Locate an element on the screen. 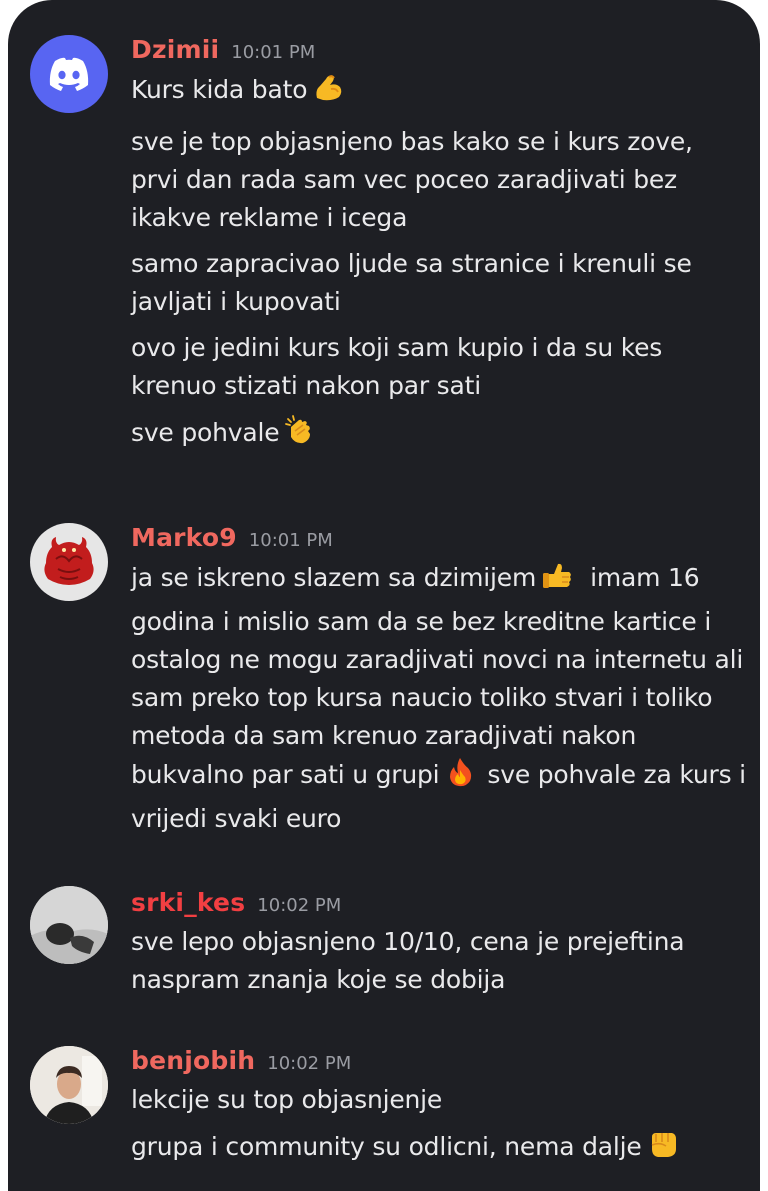  message-header: Marko9 10:01 PM is located at coordinates (438, 538).